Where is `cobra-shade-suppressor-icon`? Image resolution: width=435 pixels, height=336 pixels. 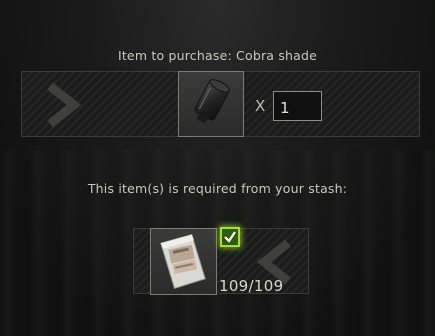 cobra-shade-suppressor-icon is located at coordinates (212, 101).